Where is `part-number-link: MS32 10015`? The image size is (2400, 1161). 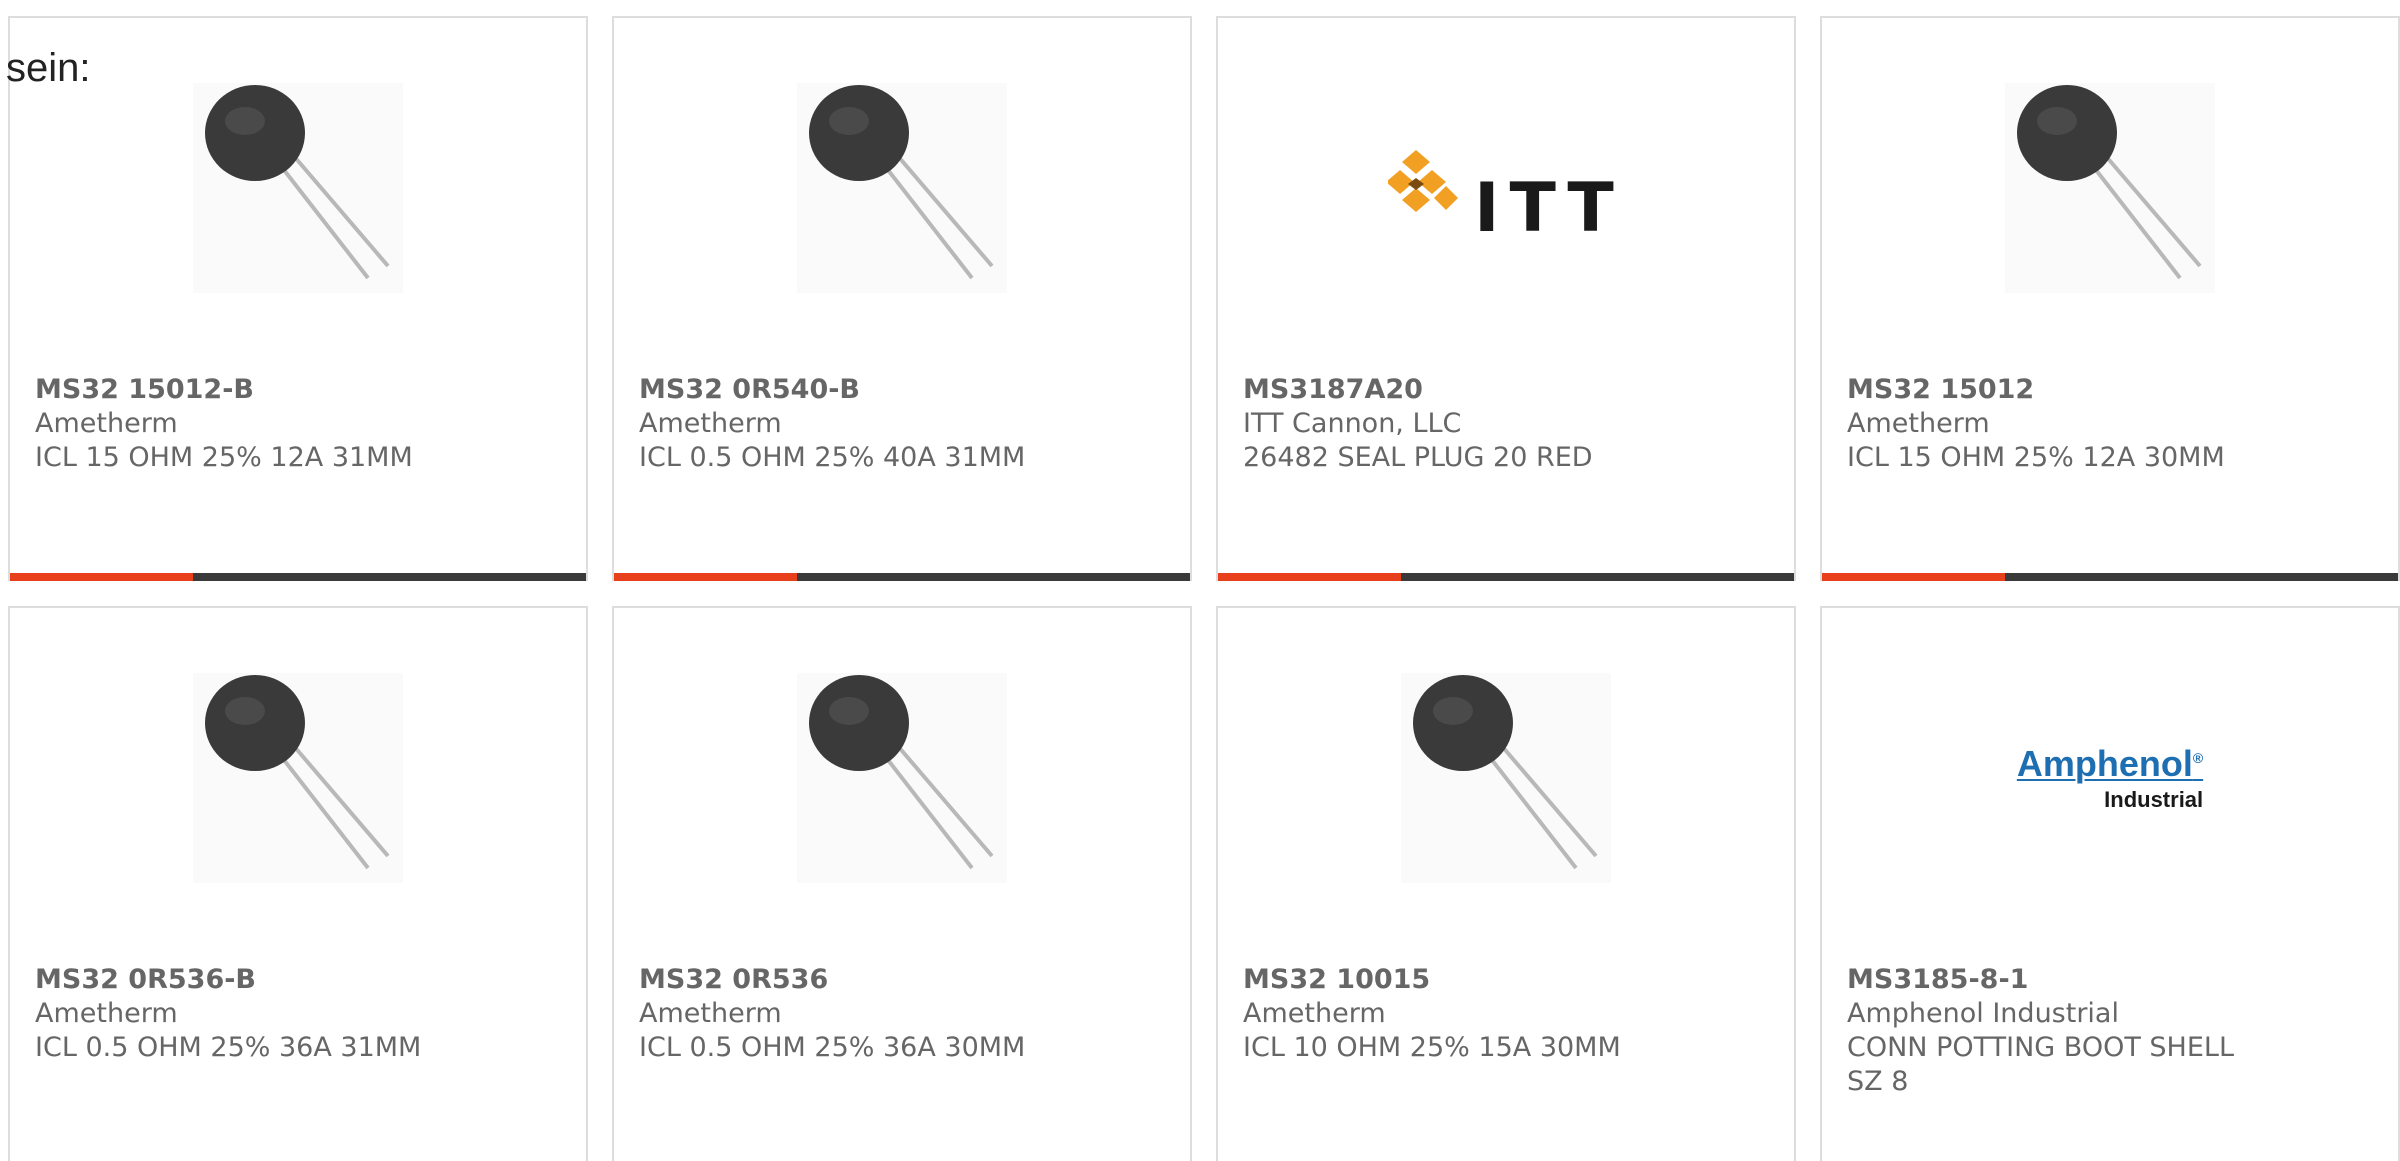 part-number-link: MS32 10015 is located at coordinates (1493, 980).